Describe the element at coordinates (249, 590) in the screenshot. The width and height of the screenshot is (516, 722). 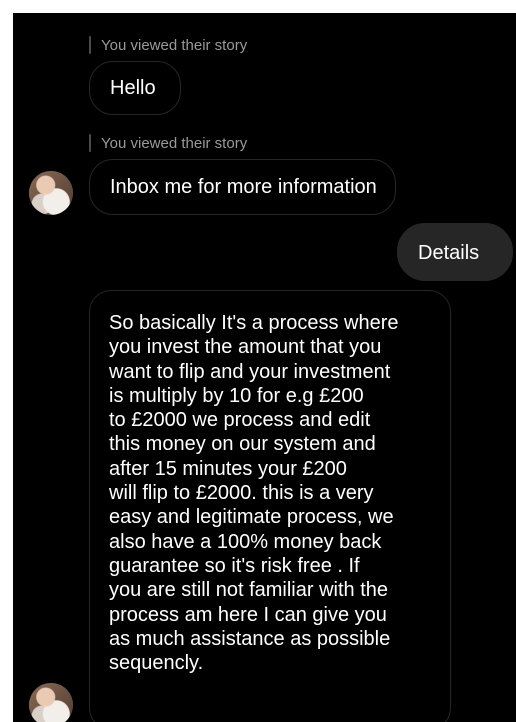
I see `message-line: you are still not familiar with the` at that location.